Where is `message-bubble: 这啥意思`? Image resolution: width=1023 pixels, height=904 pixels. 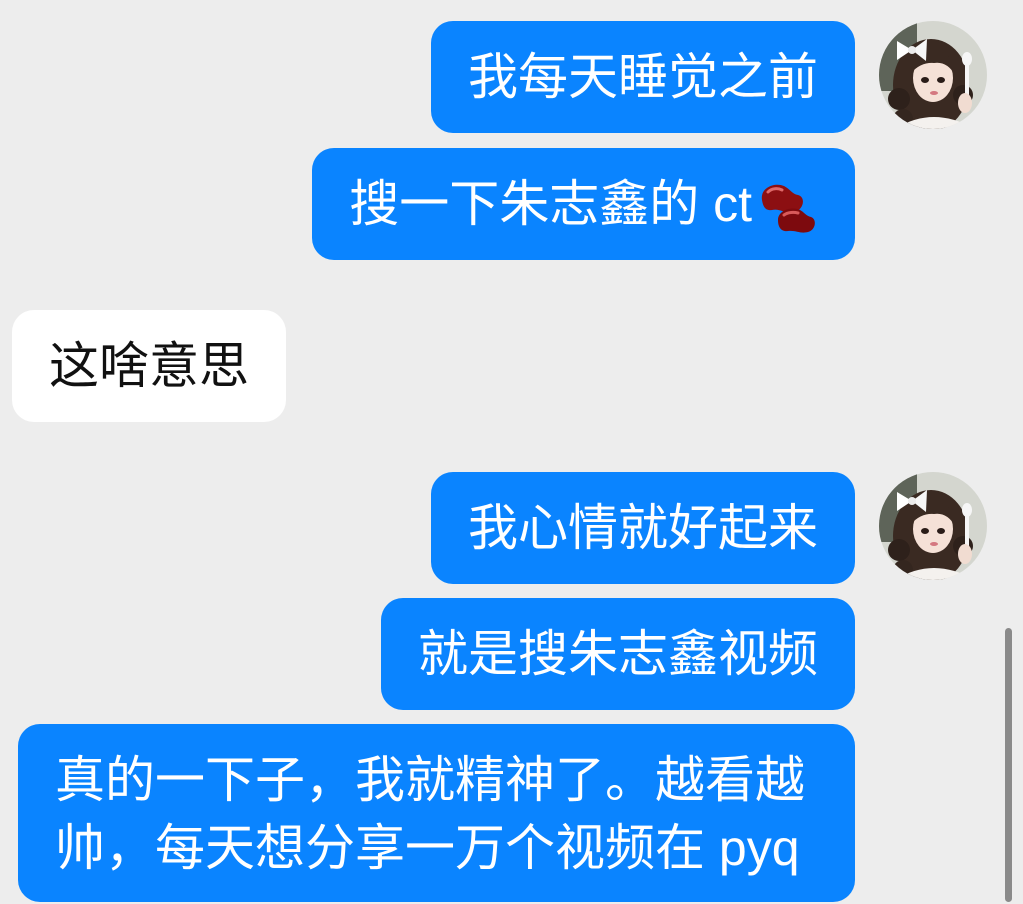 message-bubble: 这啥意思 is located at coordinates (149, 366).